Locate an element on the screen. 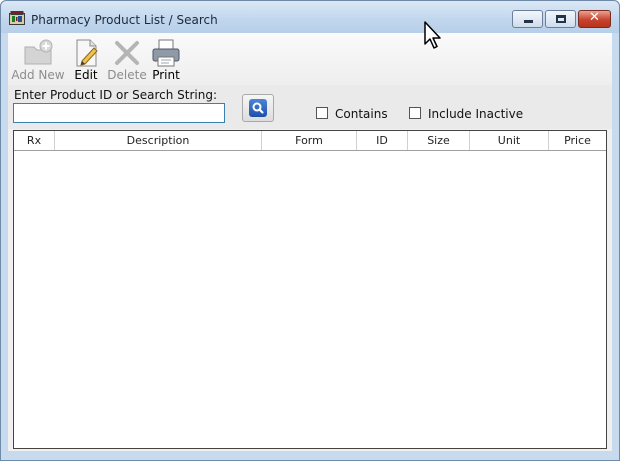  column-header-price: Price is located at coordinates (577, 140).